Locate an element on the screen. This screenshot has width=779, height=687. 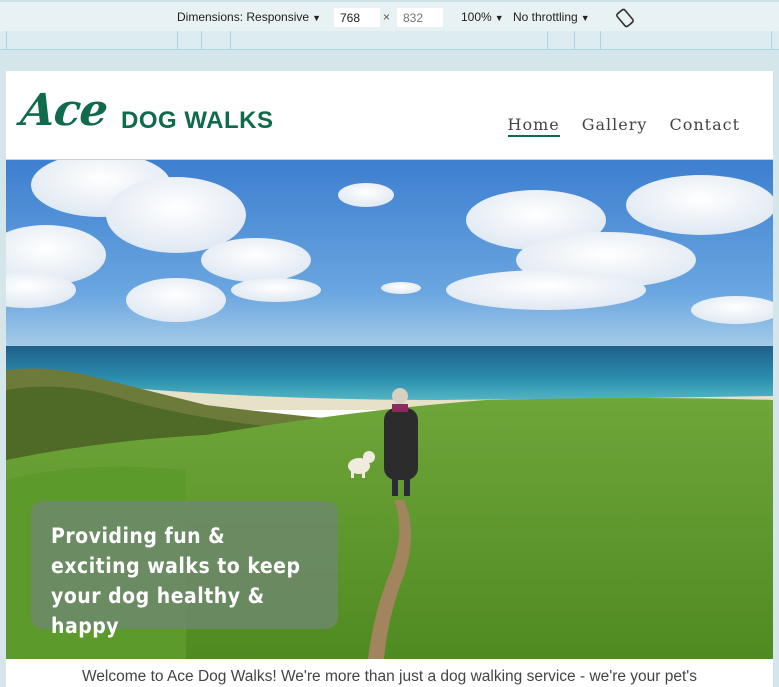
zoom-dropdown: 100% ▼ is located at coordinates (482, 17).